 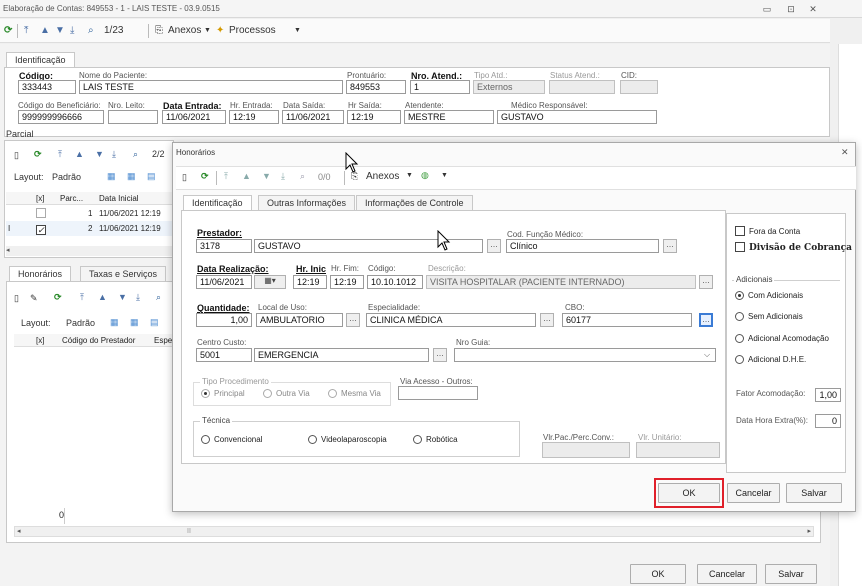 What do you see at coordinates (347, 439) in the screenshot?
I see `radio-videolaparoscopia: Videolaparoscopia` at bounding box center [347, 439].